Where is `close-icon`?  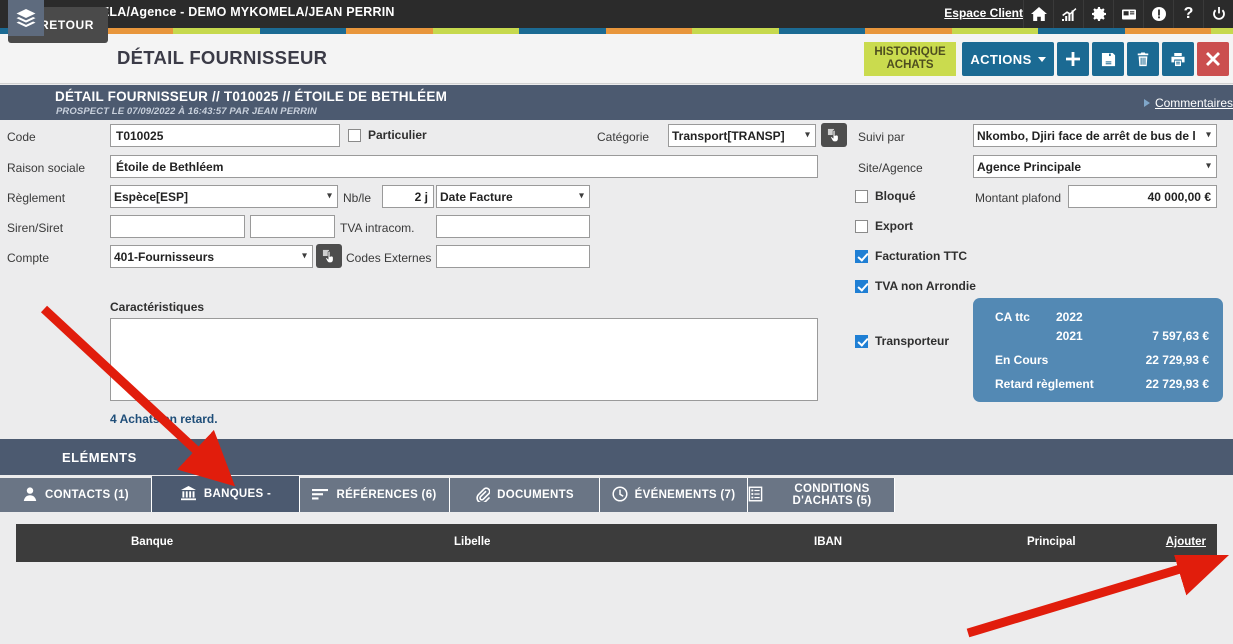 close-icon is located at coordinates (1213, 59).